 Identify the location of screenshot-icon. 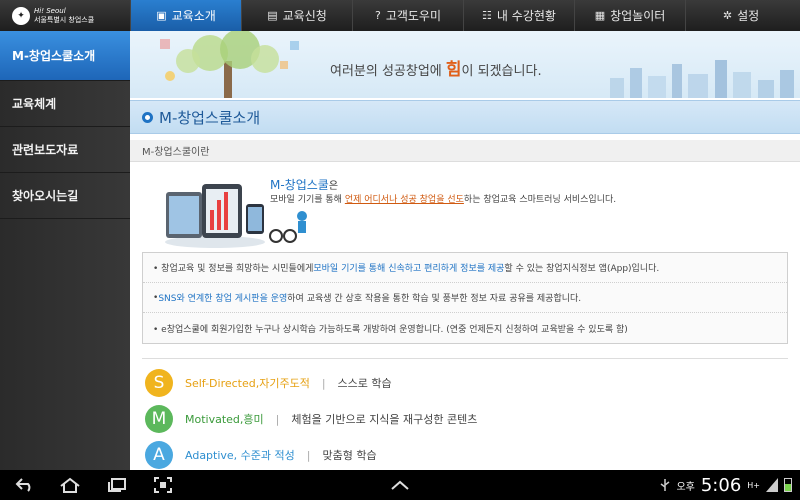
(163, 485).